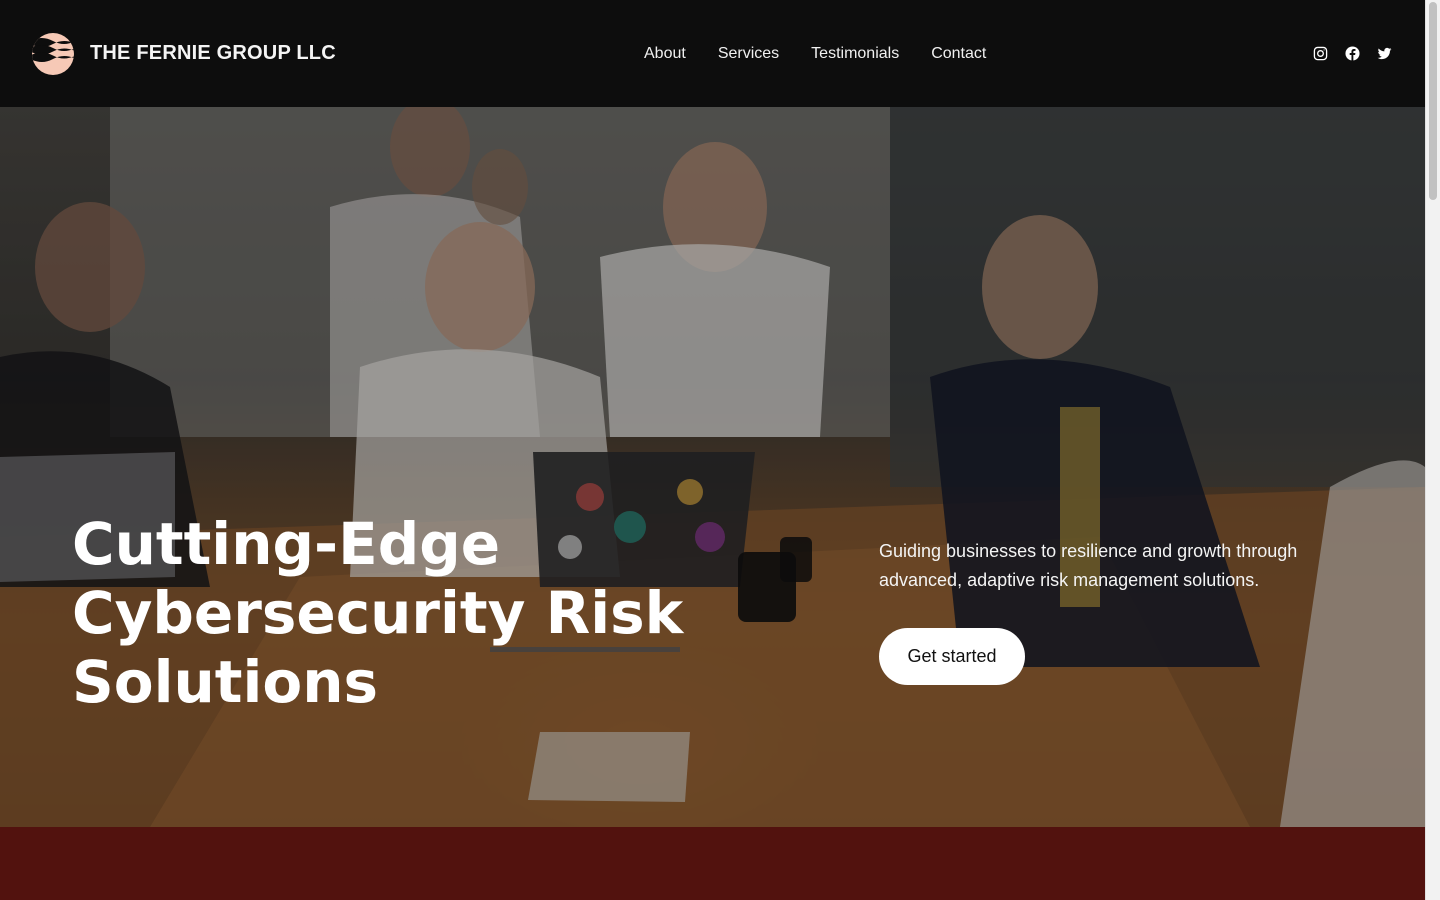 The height and width of the screenshot is (900, 1440). Describe the element at coordinates (855, 54) in the screenshot. I see `nav-link-testimonials: Testimonials` at that location.